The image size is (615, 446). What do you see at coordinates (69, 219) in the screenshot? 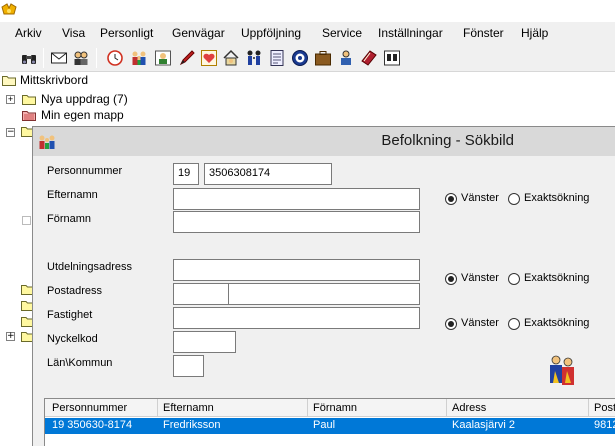
I see `fornamn-label: Förnamn` at bounding box center [69, 219].